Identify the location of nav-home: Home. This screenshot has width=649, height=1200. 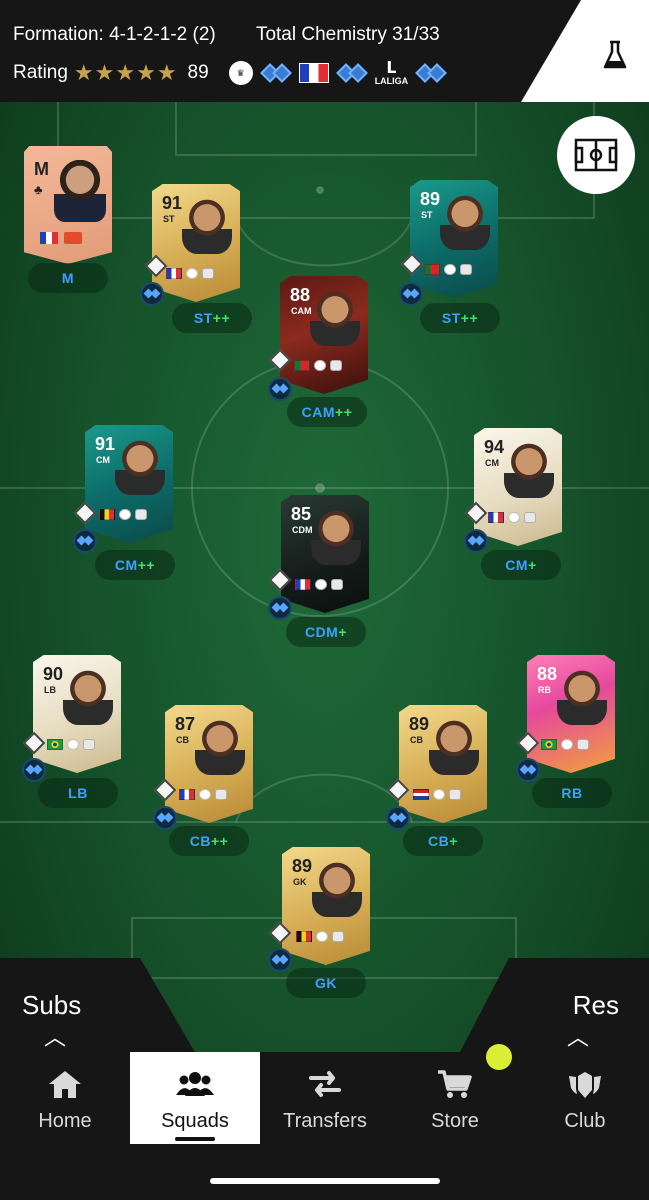
(65, 1098).